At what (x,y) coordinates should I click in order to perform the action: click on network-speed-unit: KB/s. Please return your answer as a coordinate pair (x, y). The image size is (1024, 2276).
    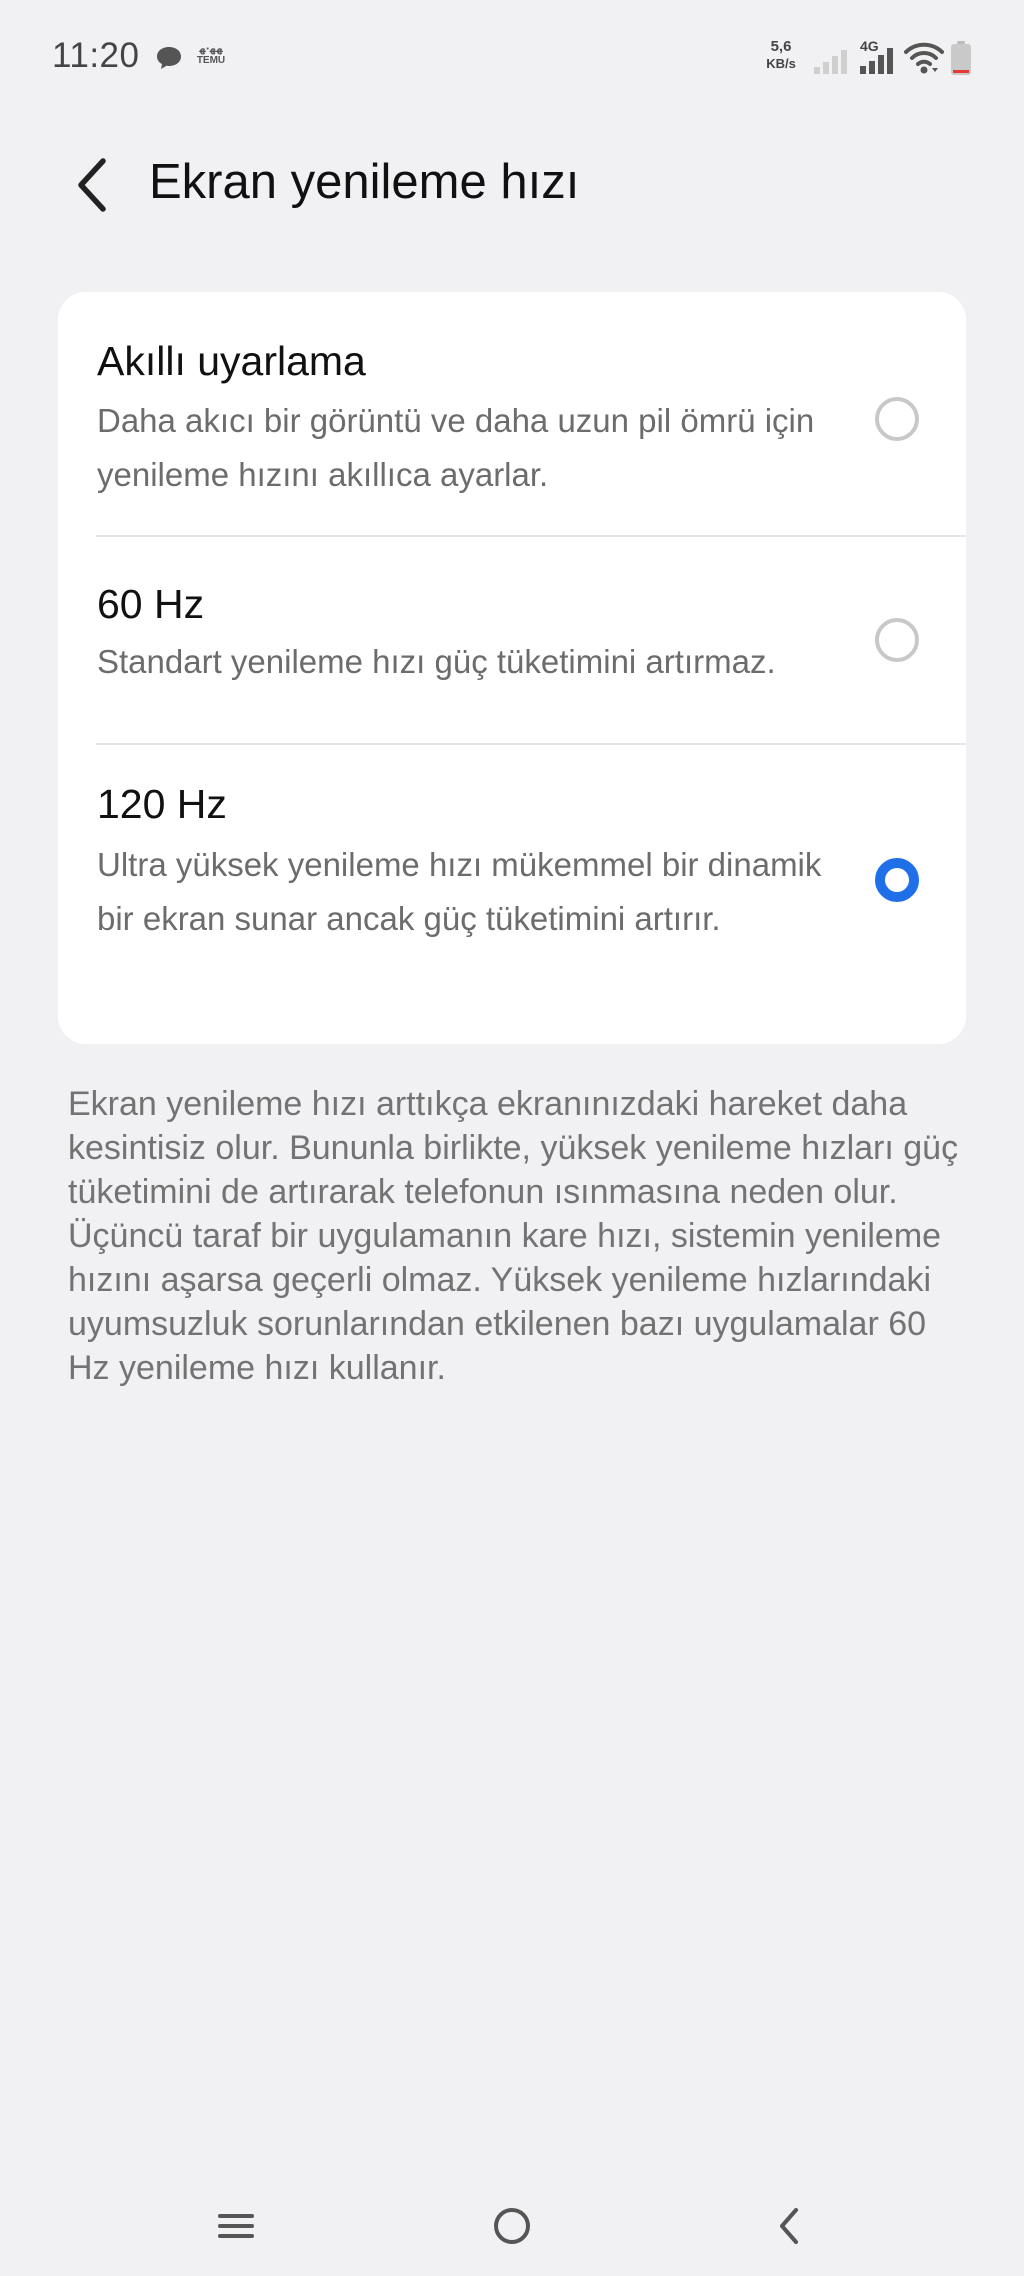
    Looking at the image, I should click on (781, 63).